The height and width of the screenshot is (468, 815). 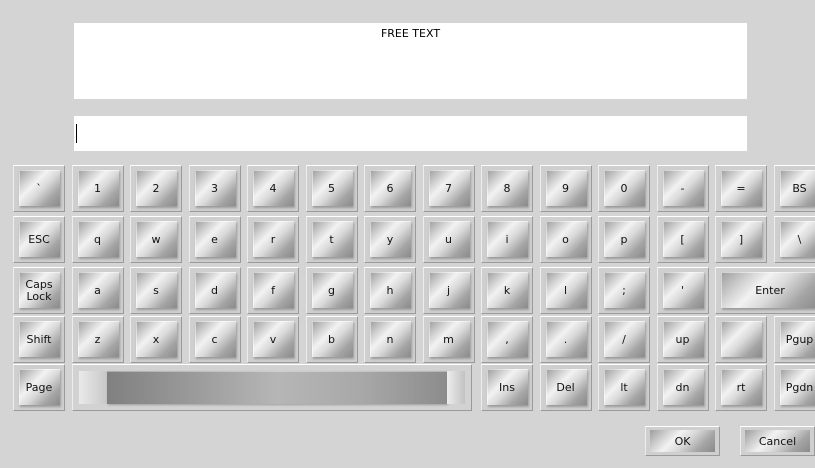 I want to click on key-label: dn, so click(x=682, y=387).